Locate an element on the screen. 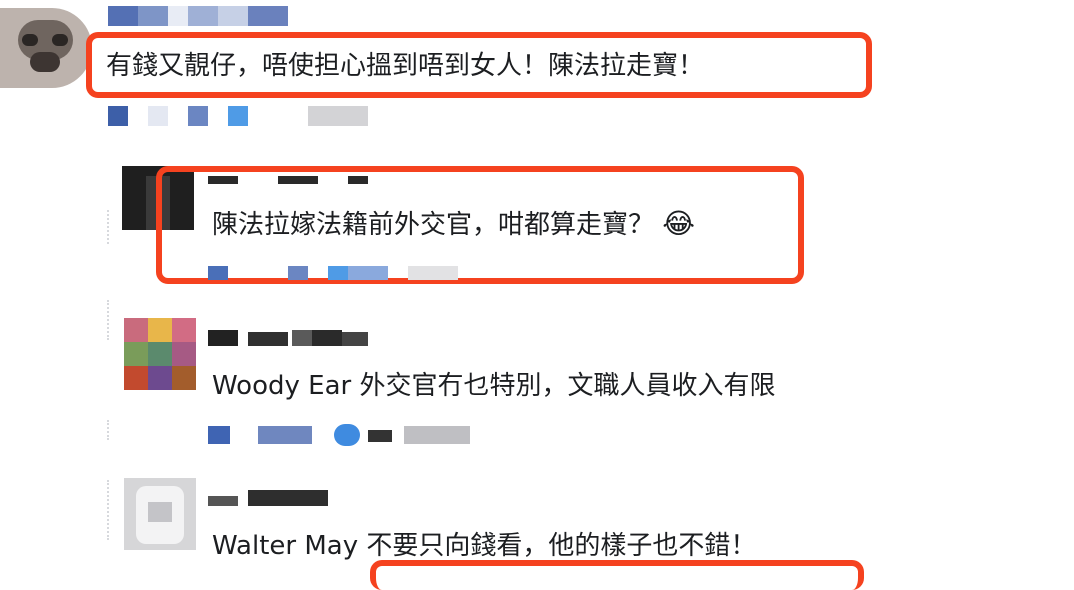  comment-text-1: 有錢又靚仔，唔使担心搵到唔到女人！陳法拉走寶！ is located at coordinates (405, 66).